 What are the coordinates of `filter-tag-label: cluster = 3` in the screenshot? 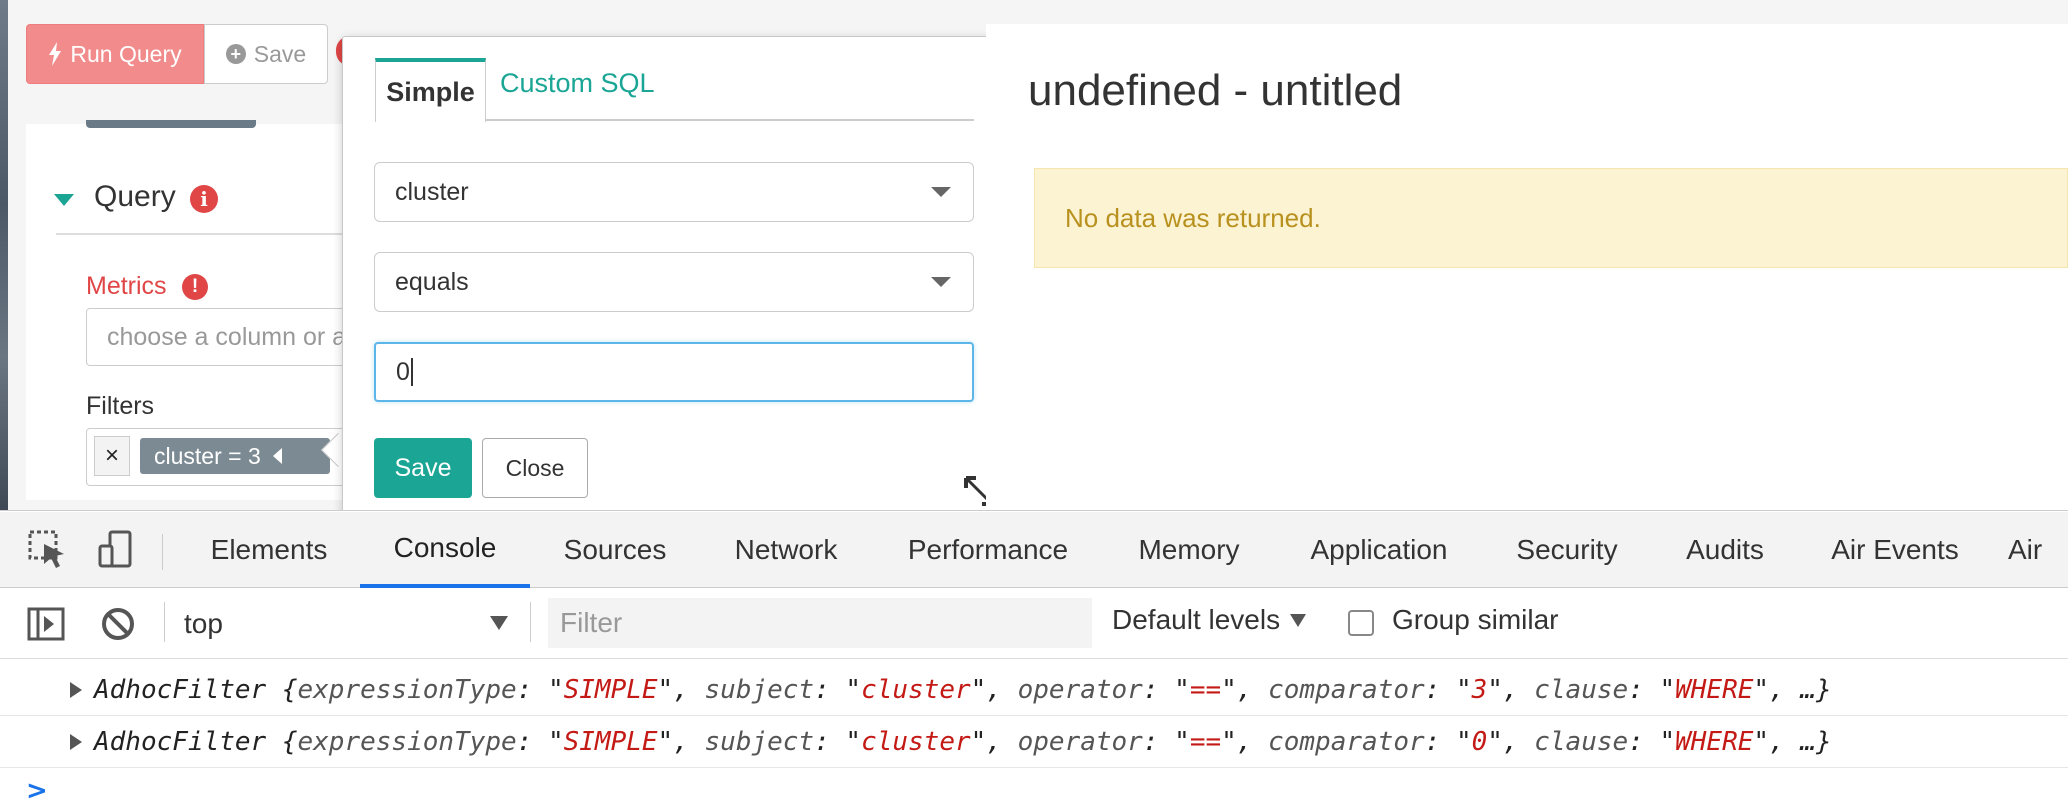 It's located at (207, 455).